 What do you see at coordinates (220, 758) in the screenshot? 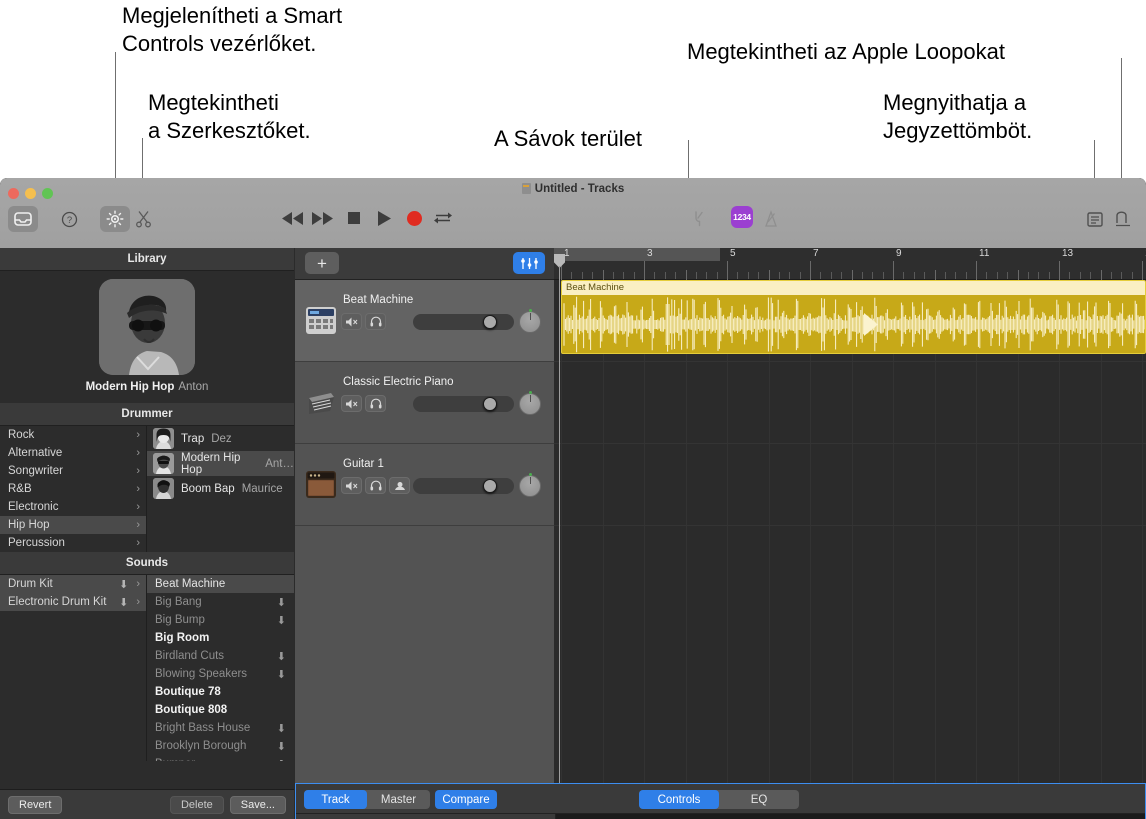
I see `sound-preset-item: Bumper ⬇` at bounding box center [220, 758].